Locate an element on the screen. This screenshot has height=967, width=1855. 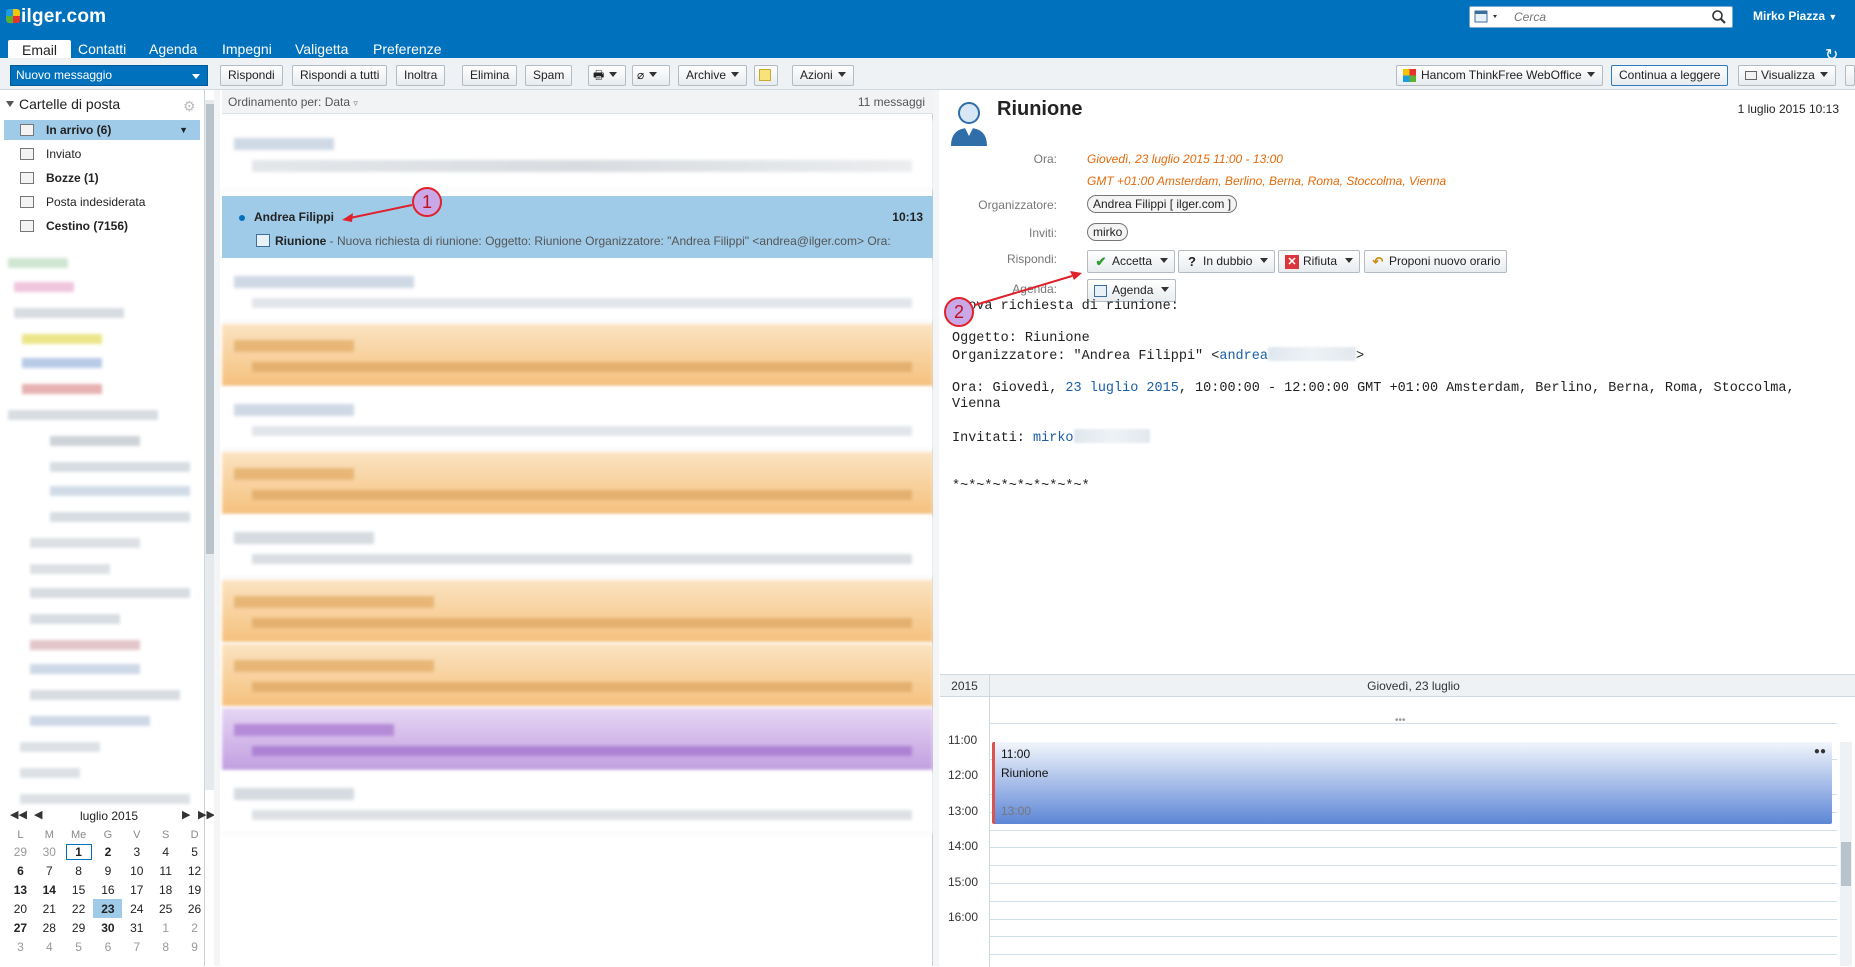
tab-contatti: Contatti is located at coordinates (102, 50).